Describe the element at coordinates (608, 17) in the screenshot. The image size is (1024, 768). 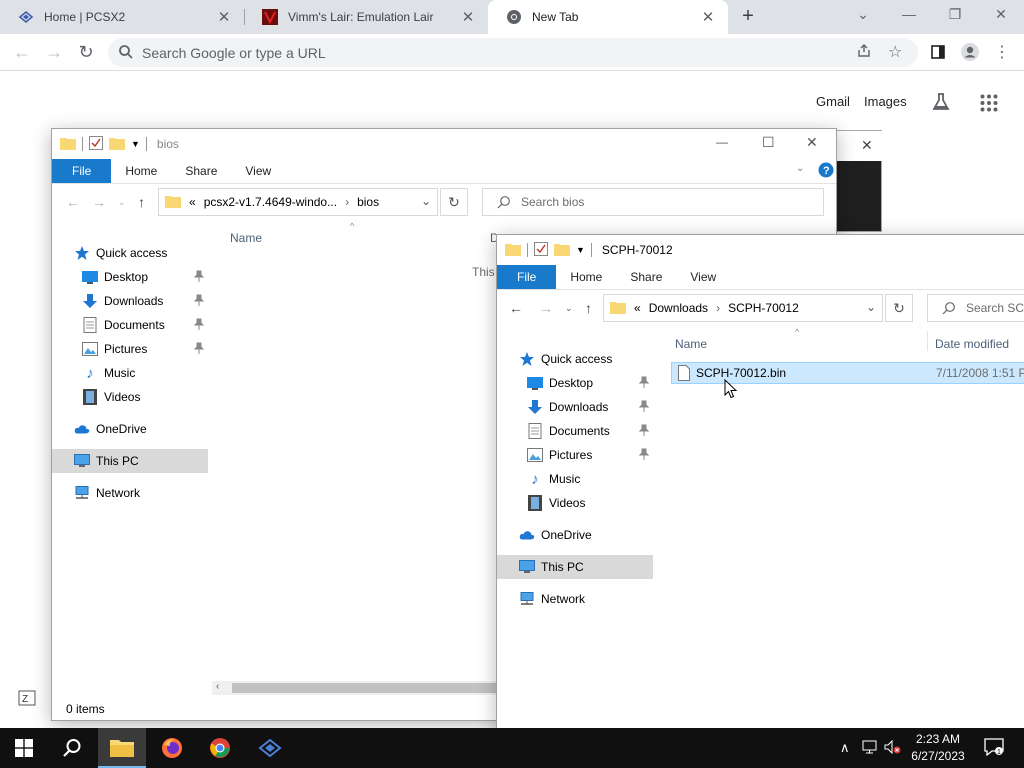
I see `tab-new-tab: New Tab ✕` at that location.